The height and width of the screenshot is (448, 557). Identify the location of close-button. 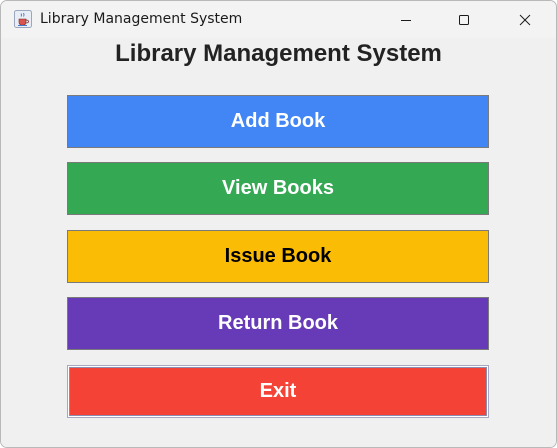
(524, 19).